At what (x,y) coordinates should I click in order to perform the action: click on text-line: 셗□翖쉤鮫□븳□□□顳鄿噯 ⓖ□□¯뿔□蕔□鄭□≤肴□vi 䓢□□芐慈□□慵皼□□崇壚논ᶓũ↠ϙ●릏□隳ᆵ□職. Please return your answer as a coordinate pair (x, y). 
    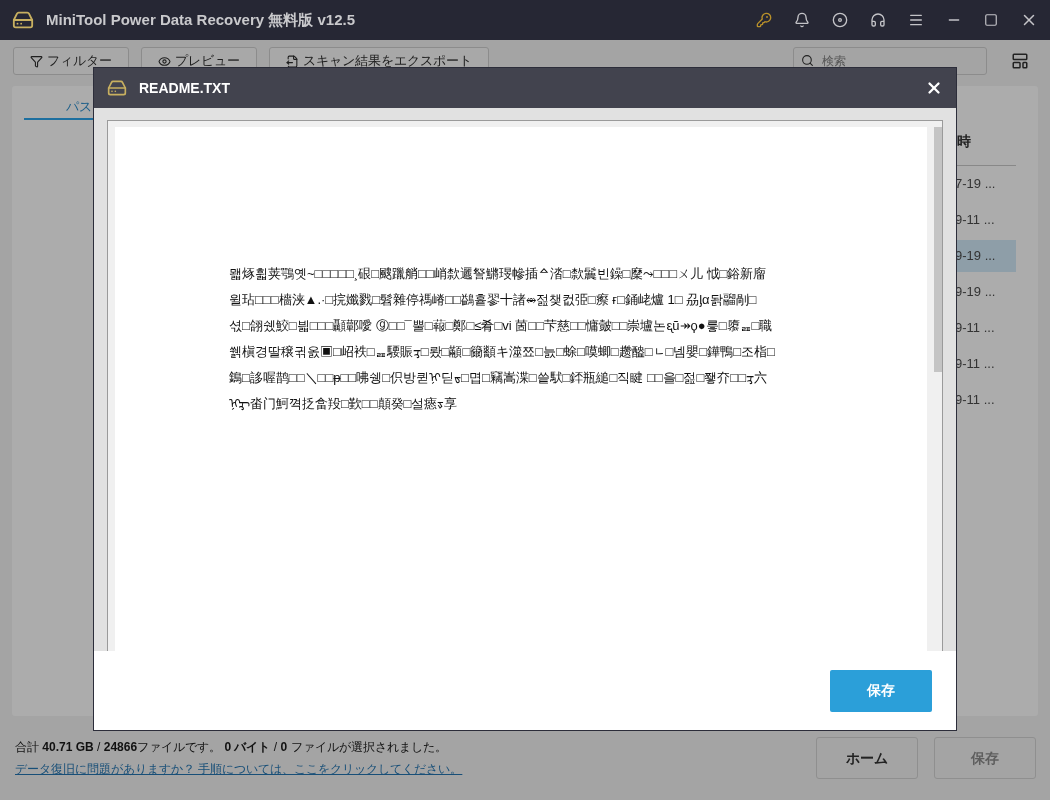
    Looking at the image, I should click on (501, 325).